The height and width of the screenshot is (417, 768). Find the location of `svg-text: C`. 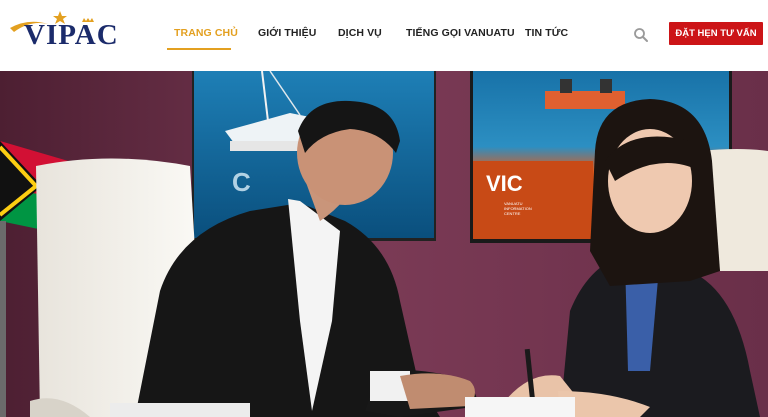

svg-text: C is located at coordinates (241, 182).